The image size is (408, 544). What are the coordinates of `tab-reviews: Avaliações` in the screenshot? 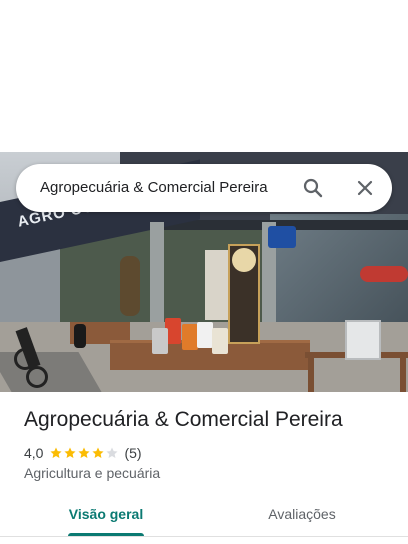 It's located at (302, 515).